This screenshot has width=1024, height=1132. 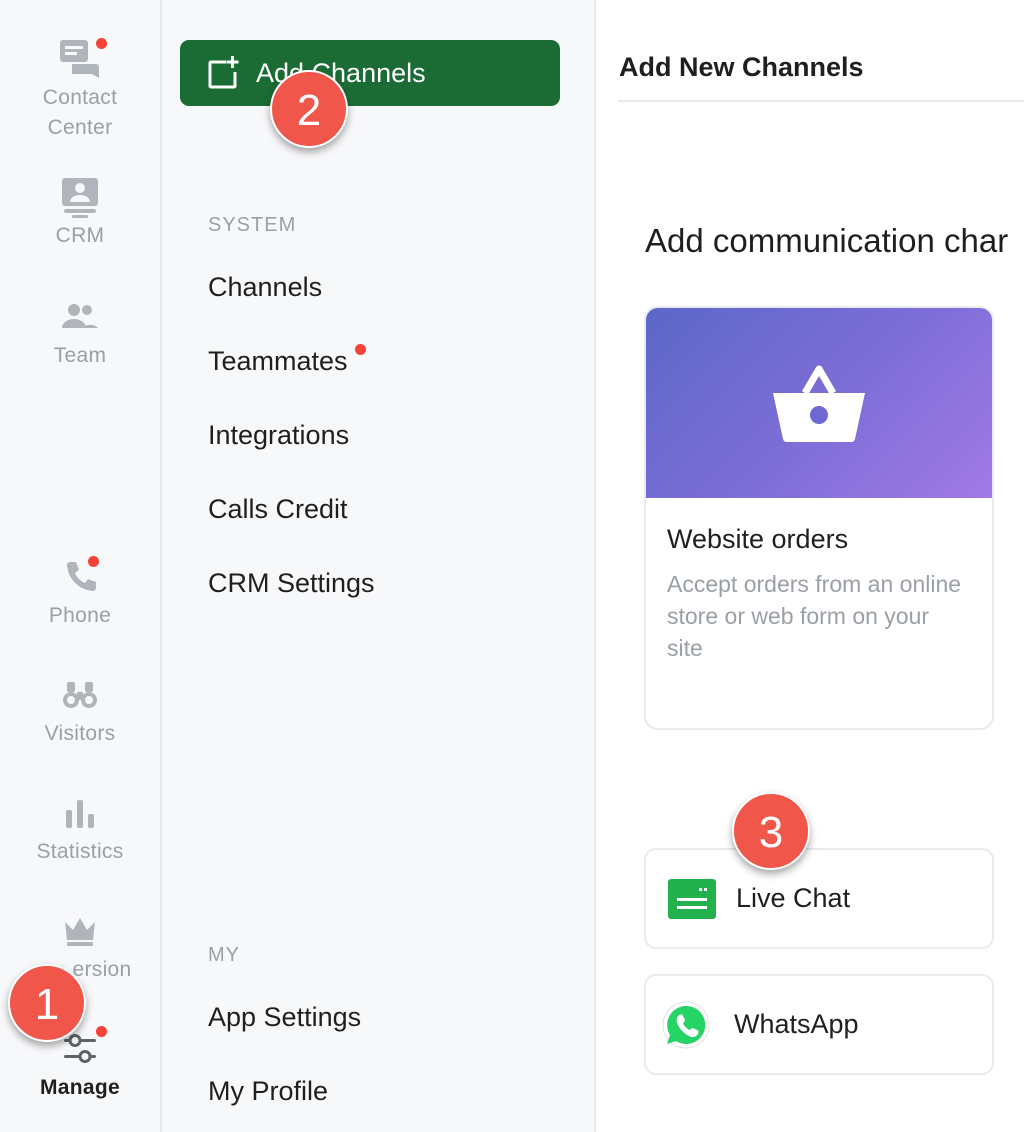 I want to click on menu-item-teammates: Teammates, so click(x=287, y=360).